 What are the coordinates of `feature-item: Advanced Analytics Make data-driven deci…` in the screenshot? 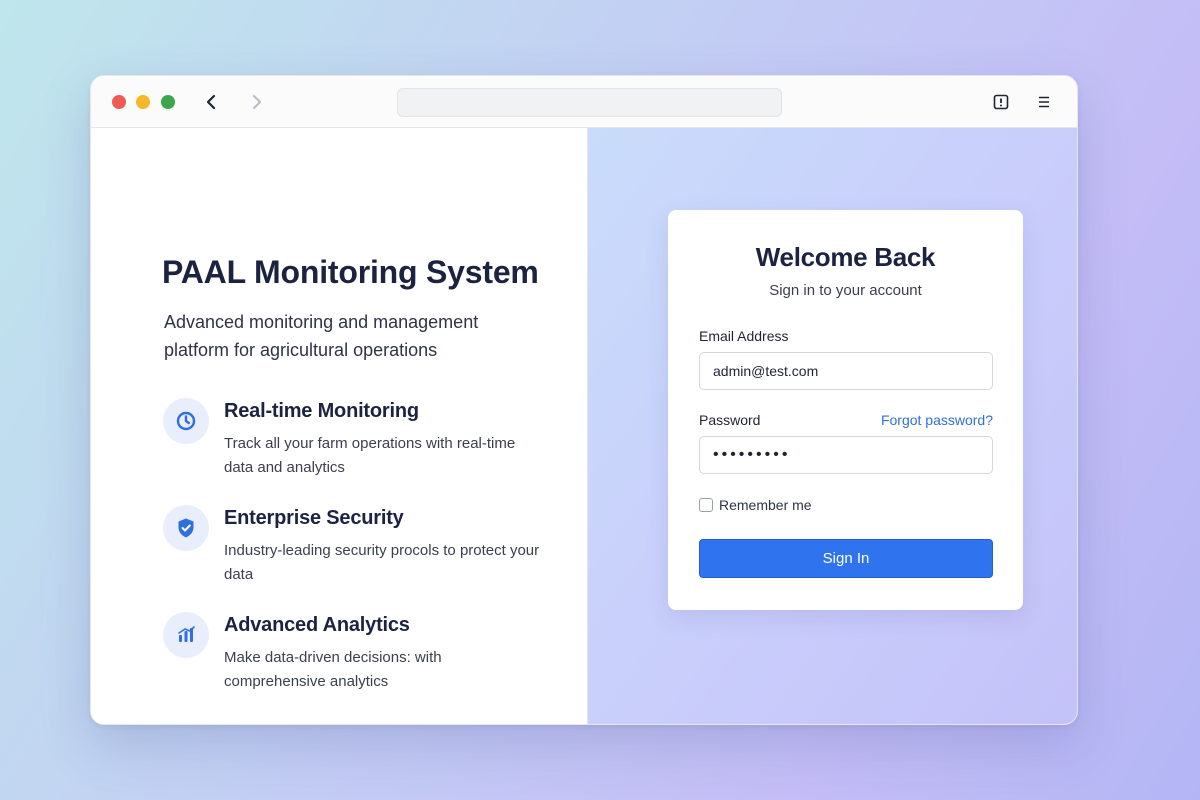 It's located at (363, 652).